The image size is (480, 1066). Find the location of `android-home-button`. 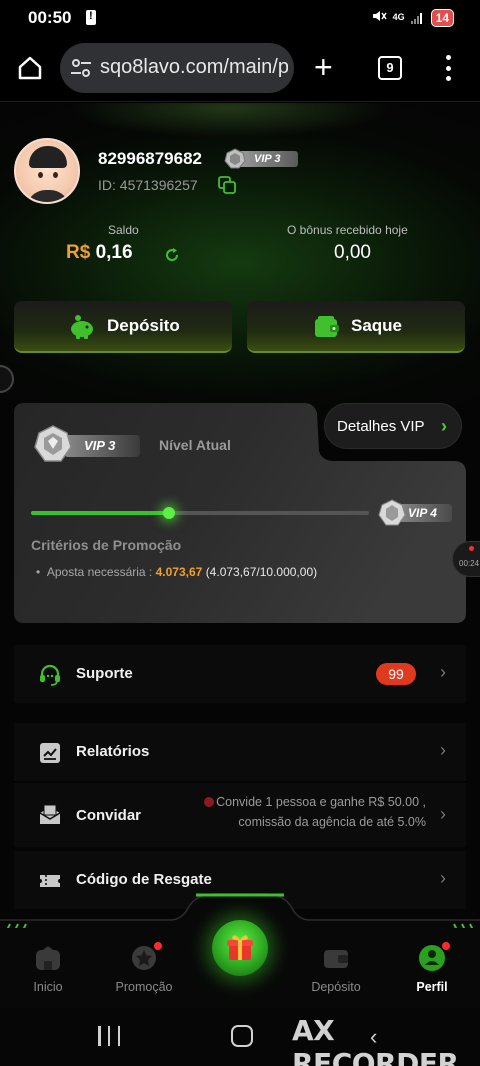

android-home-button is located at coordinates (242, 1036).